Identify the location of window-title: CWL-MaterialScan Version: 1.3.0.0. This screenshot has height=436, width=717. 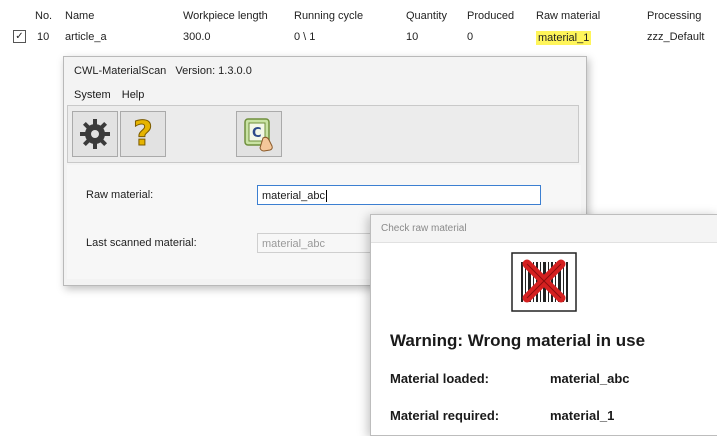
(166, 71).